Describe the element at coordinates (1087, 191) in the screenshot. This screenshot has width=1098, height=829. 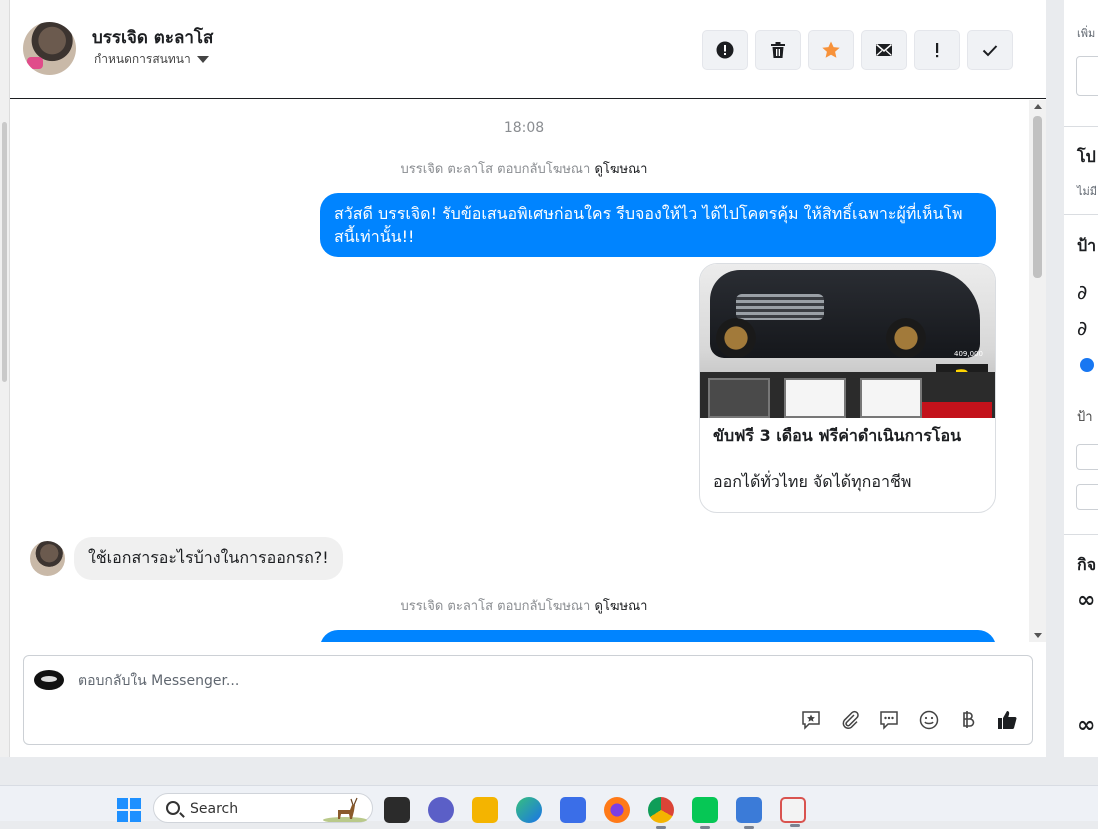
I see `sidebar-empty-text: ไม่มี` at that location.